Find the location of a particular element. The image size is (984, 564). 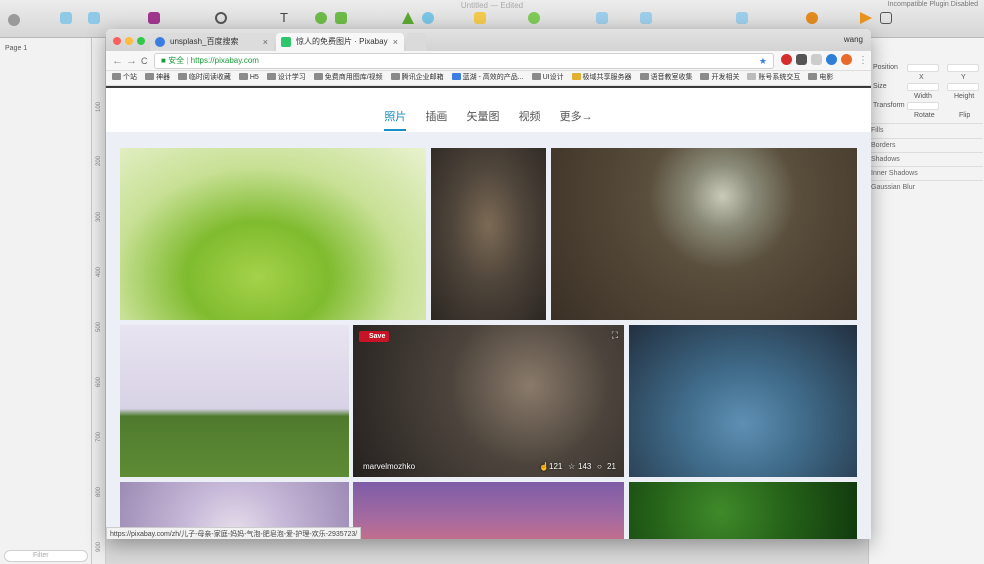

bookmark-item: 账号系统交互 is located at coordinates (773, 78).